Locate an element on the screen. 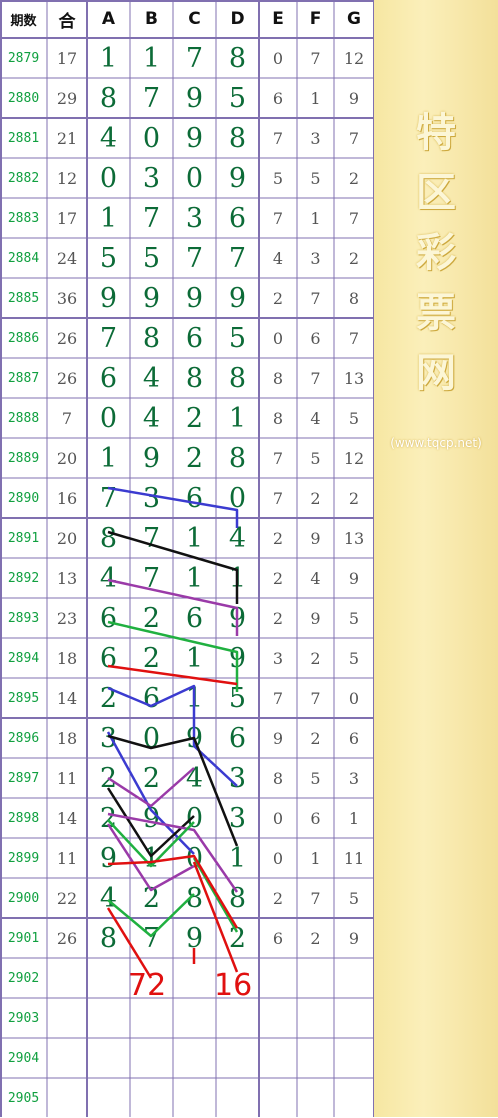  banner-char: 票 is located at coordinates (436, 313).